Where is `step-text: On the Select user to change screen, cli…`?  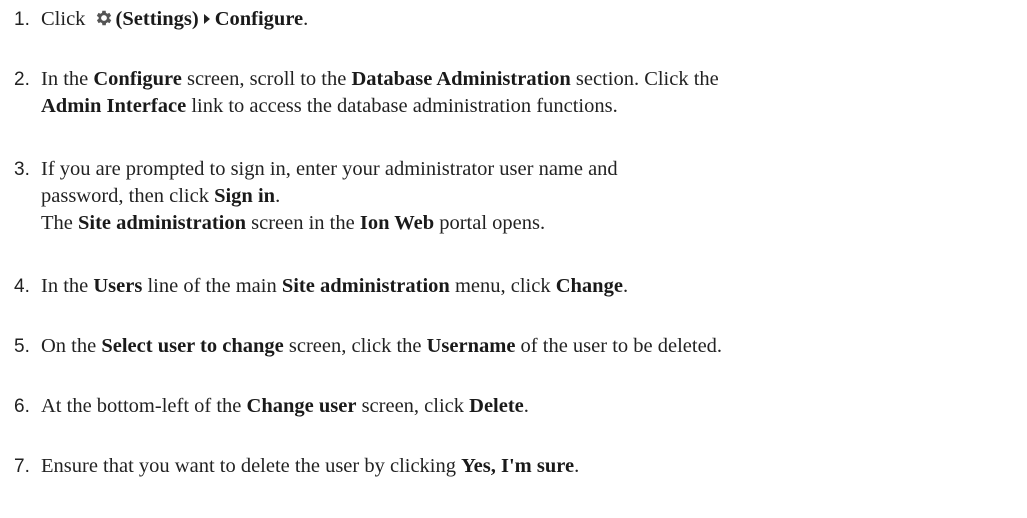 step-text: On the Select user to change screen, cli… is located at coordinates (521, 346).